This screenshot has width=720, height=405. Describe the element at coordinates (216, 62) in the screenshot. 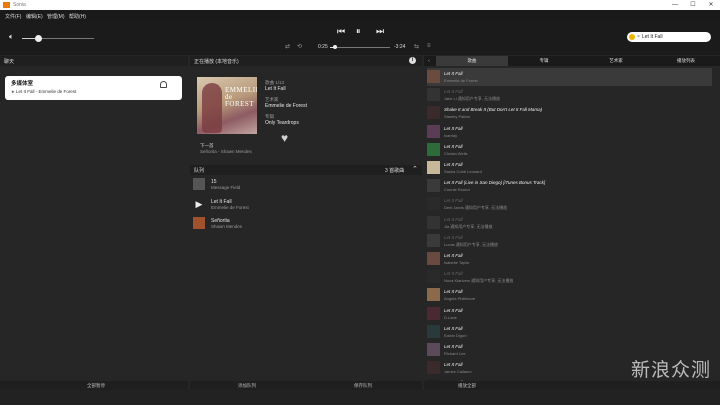

I see `now-playing-header-label: 正在播放 (本地音乐)` at that location.